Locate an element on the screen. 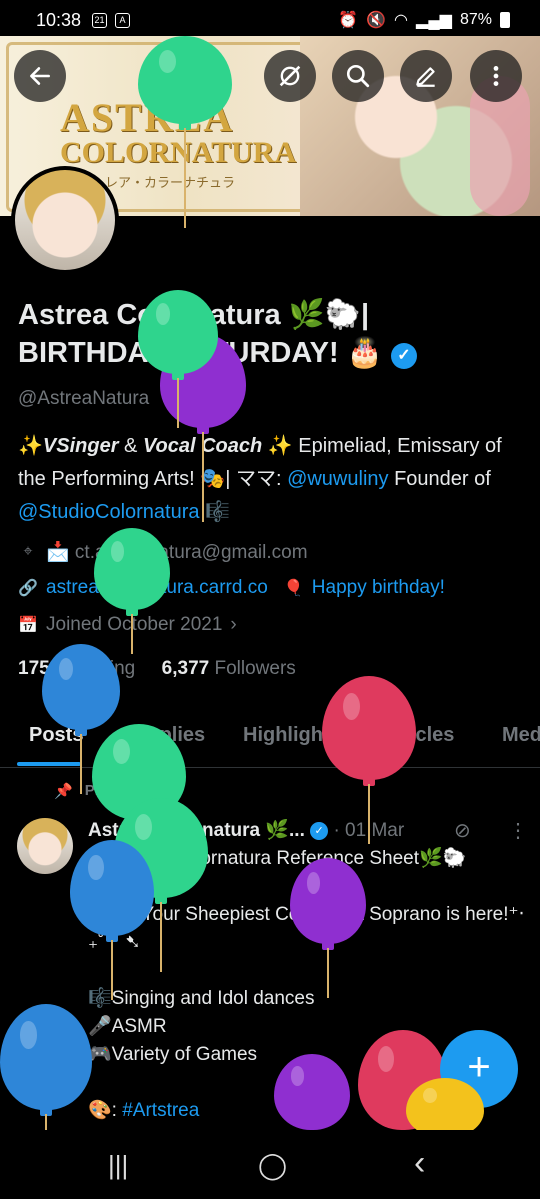  calendar-icon: 📅 is located at coordinates (28, 625).